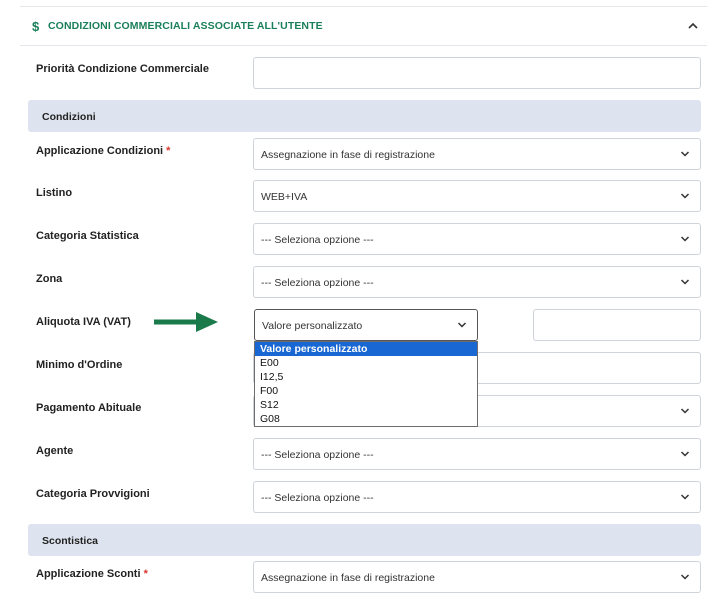  Describe the element at coordinates (55, 451) in the screenshot. I see `agente-label: Agente` at that location.